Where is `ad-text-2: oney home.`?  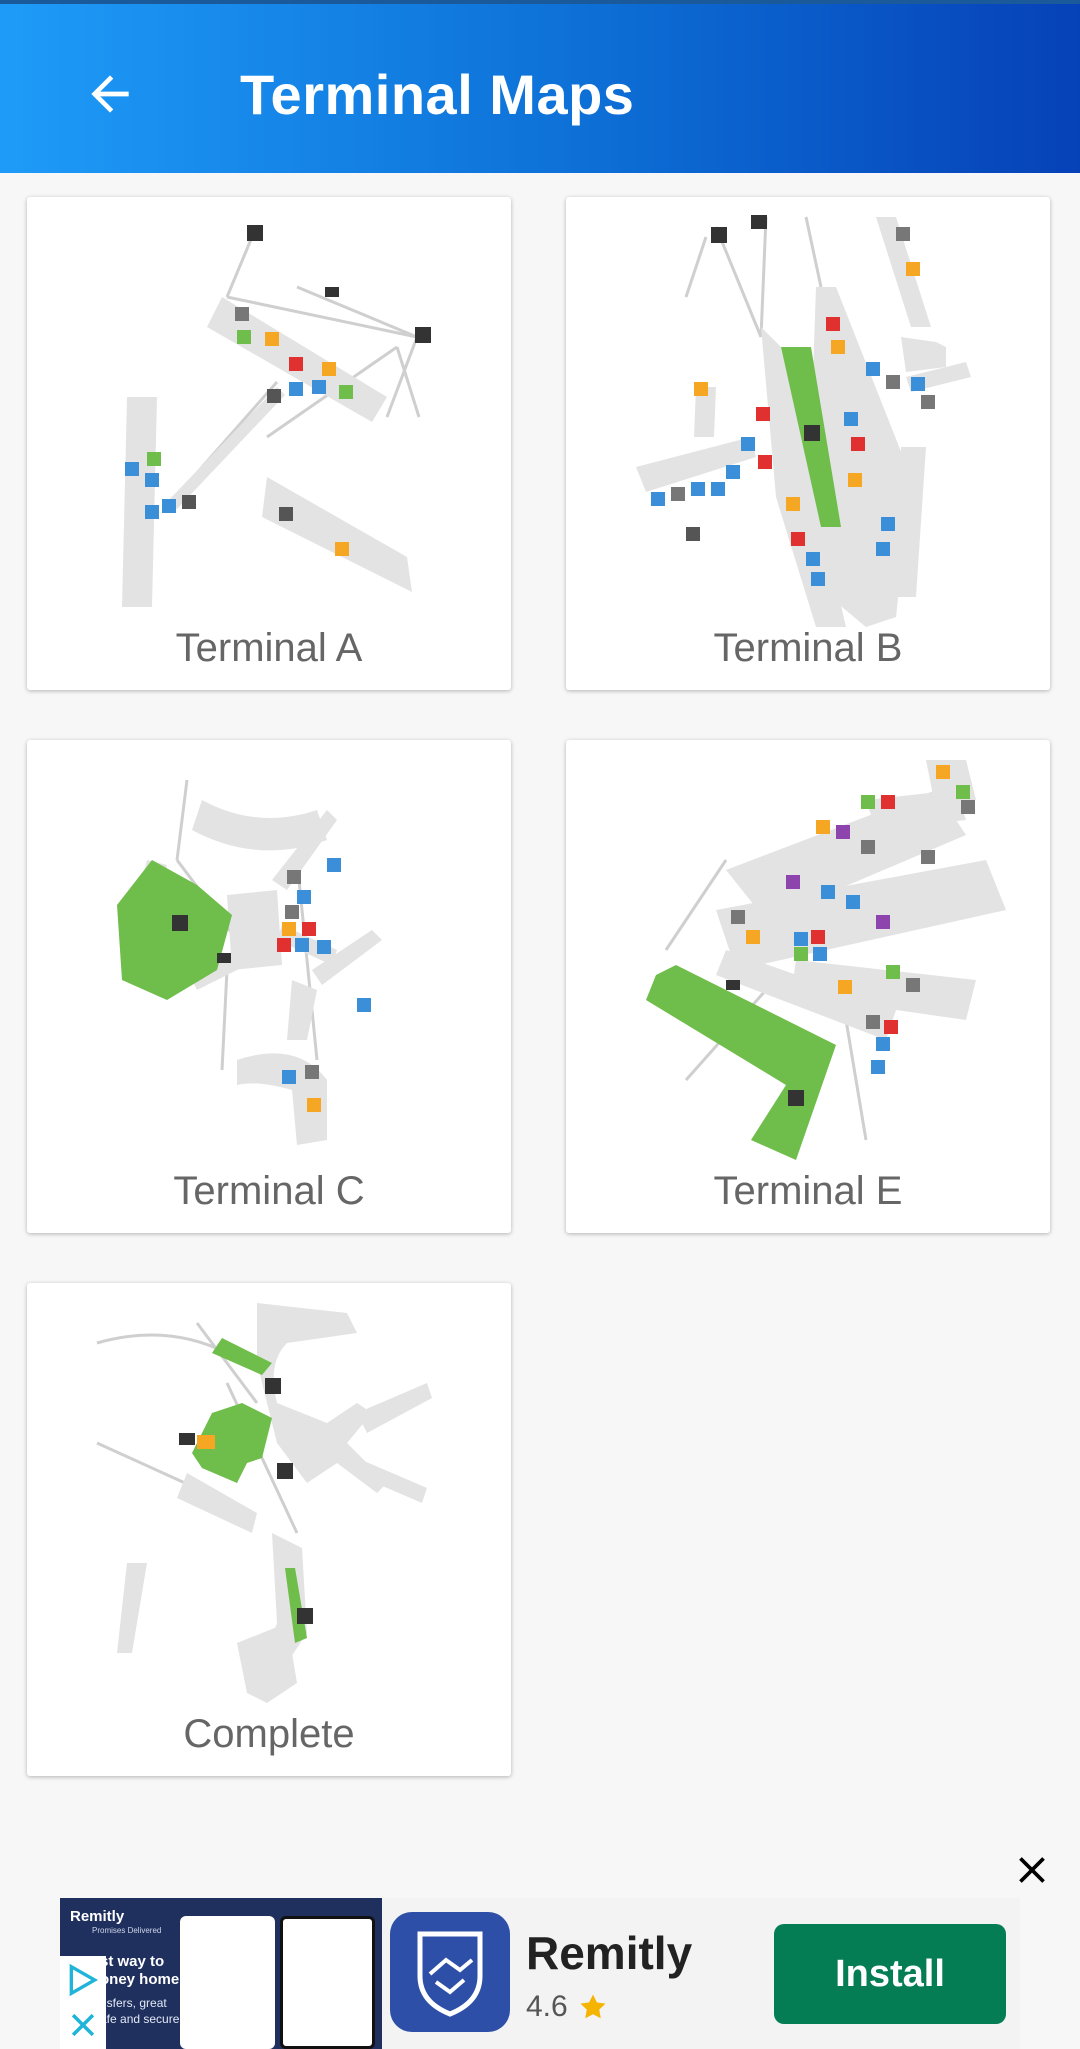 ad-text-2: oney home. is located at coordinates (142, 1979).